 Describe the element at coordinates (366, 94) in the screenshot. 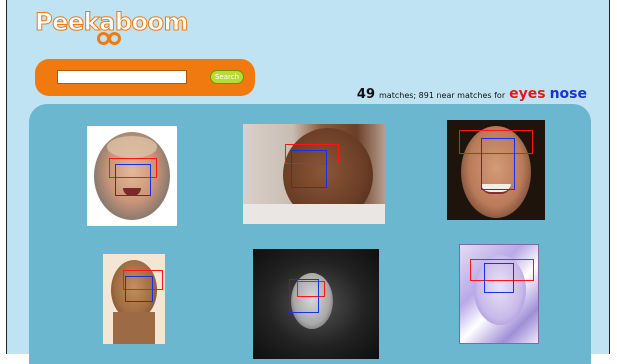

I see `match-count: 49` at that location.